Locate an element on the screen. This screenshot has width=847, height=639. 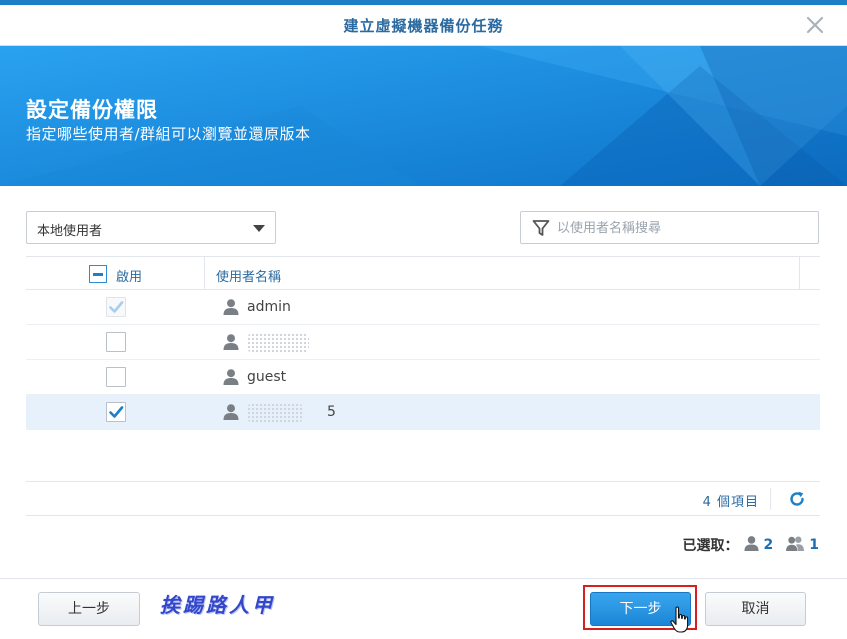
selected-label: 已選取： is located at coordinates (710, 546).